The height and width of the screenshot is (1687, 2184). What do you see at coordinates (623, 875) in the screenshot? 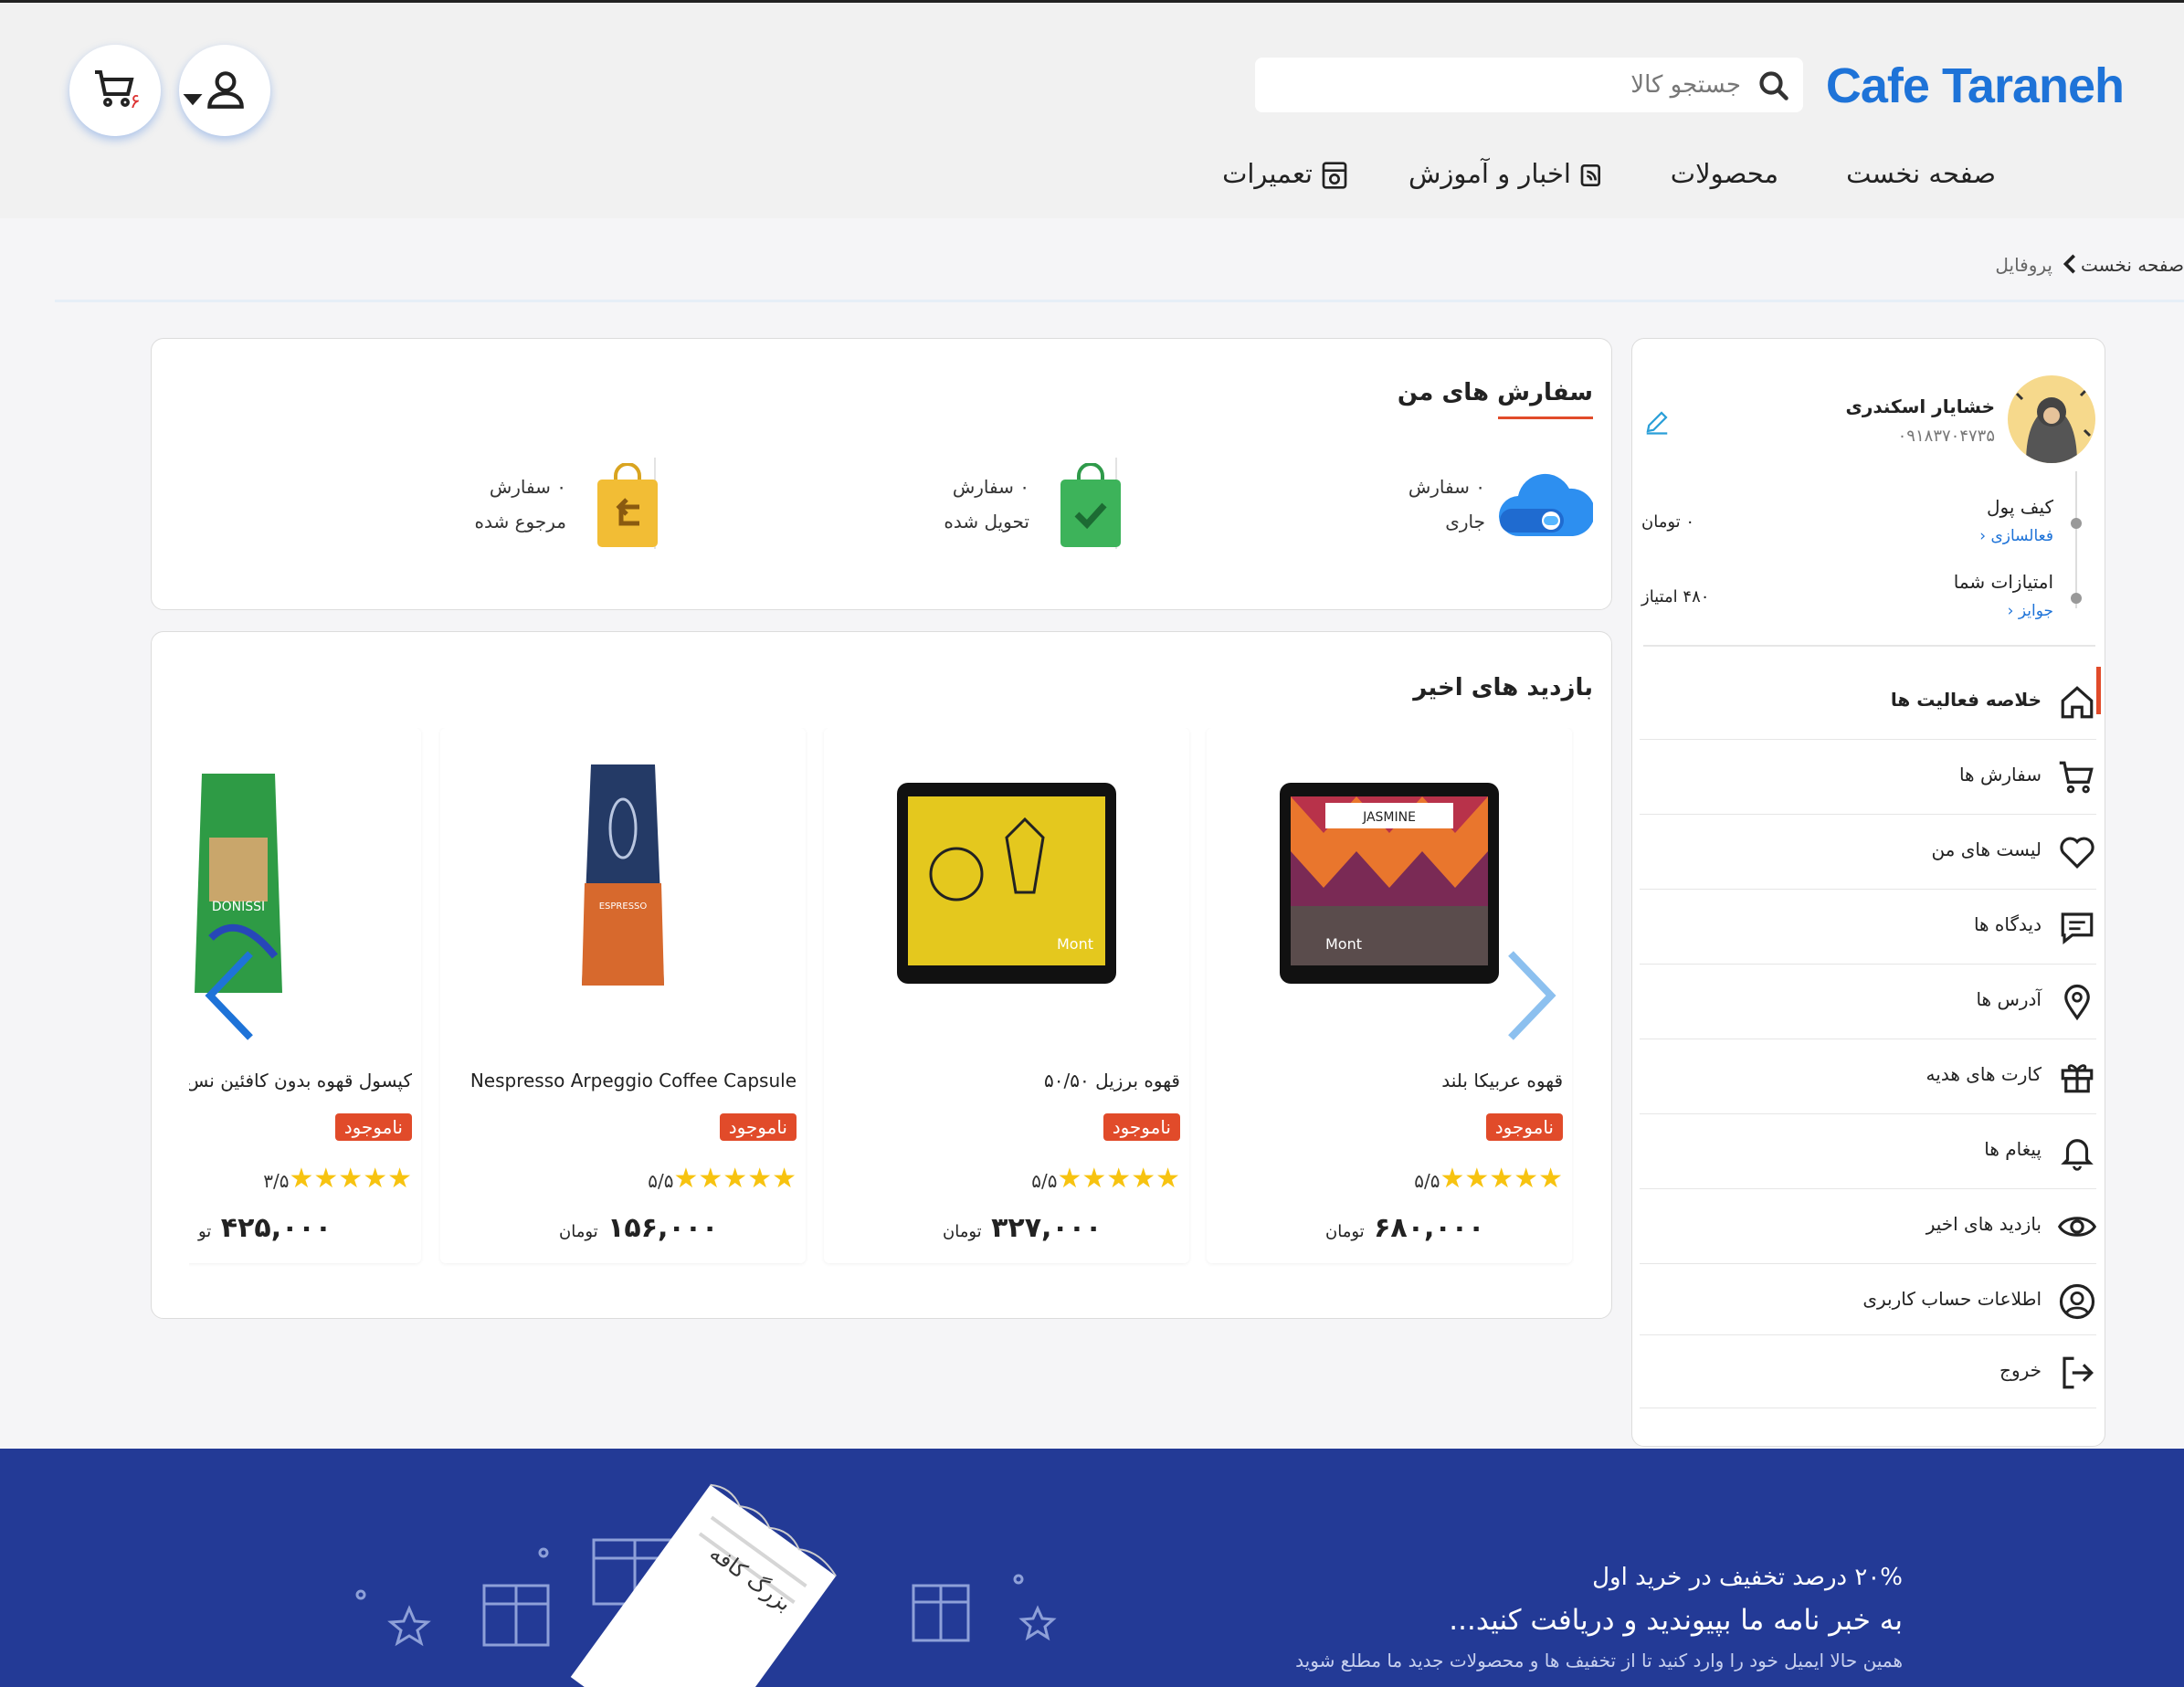
I see `espresso-bag-image: ESPRESSO` at bounding box center [623, 875].